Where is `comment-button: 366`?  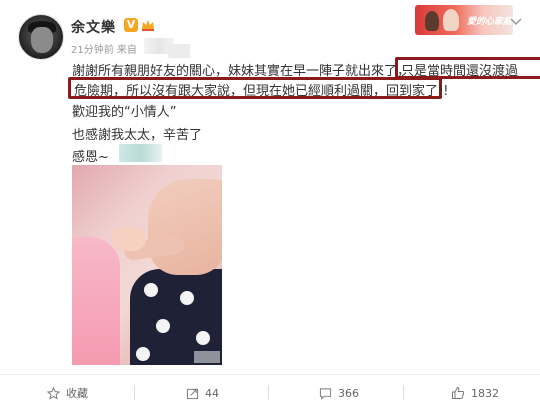
comment-button: 366 is located at coordinates (339, 393).